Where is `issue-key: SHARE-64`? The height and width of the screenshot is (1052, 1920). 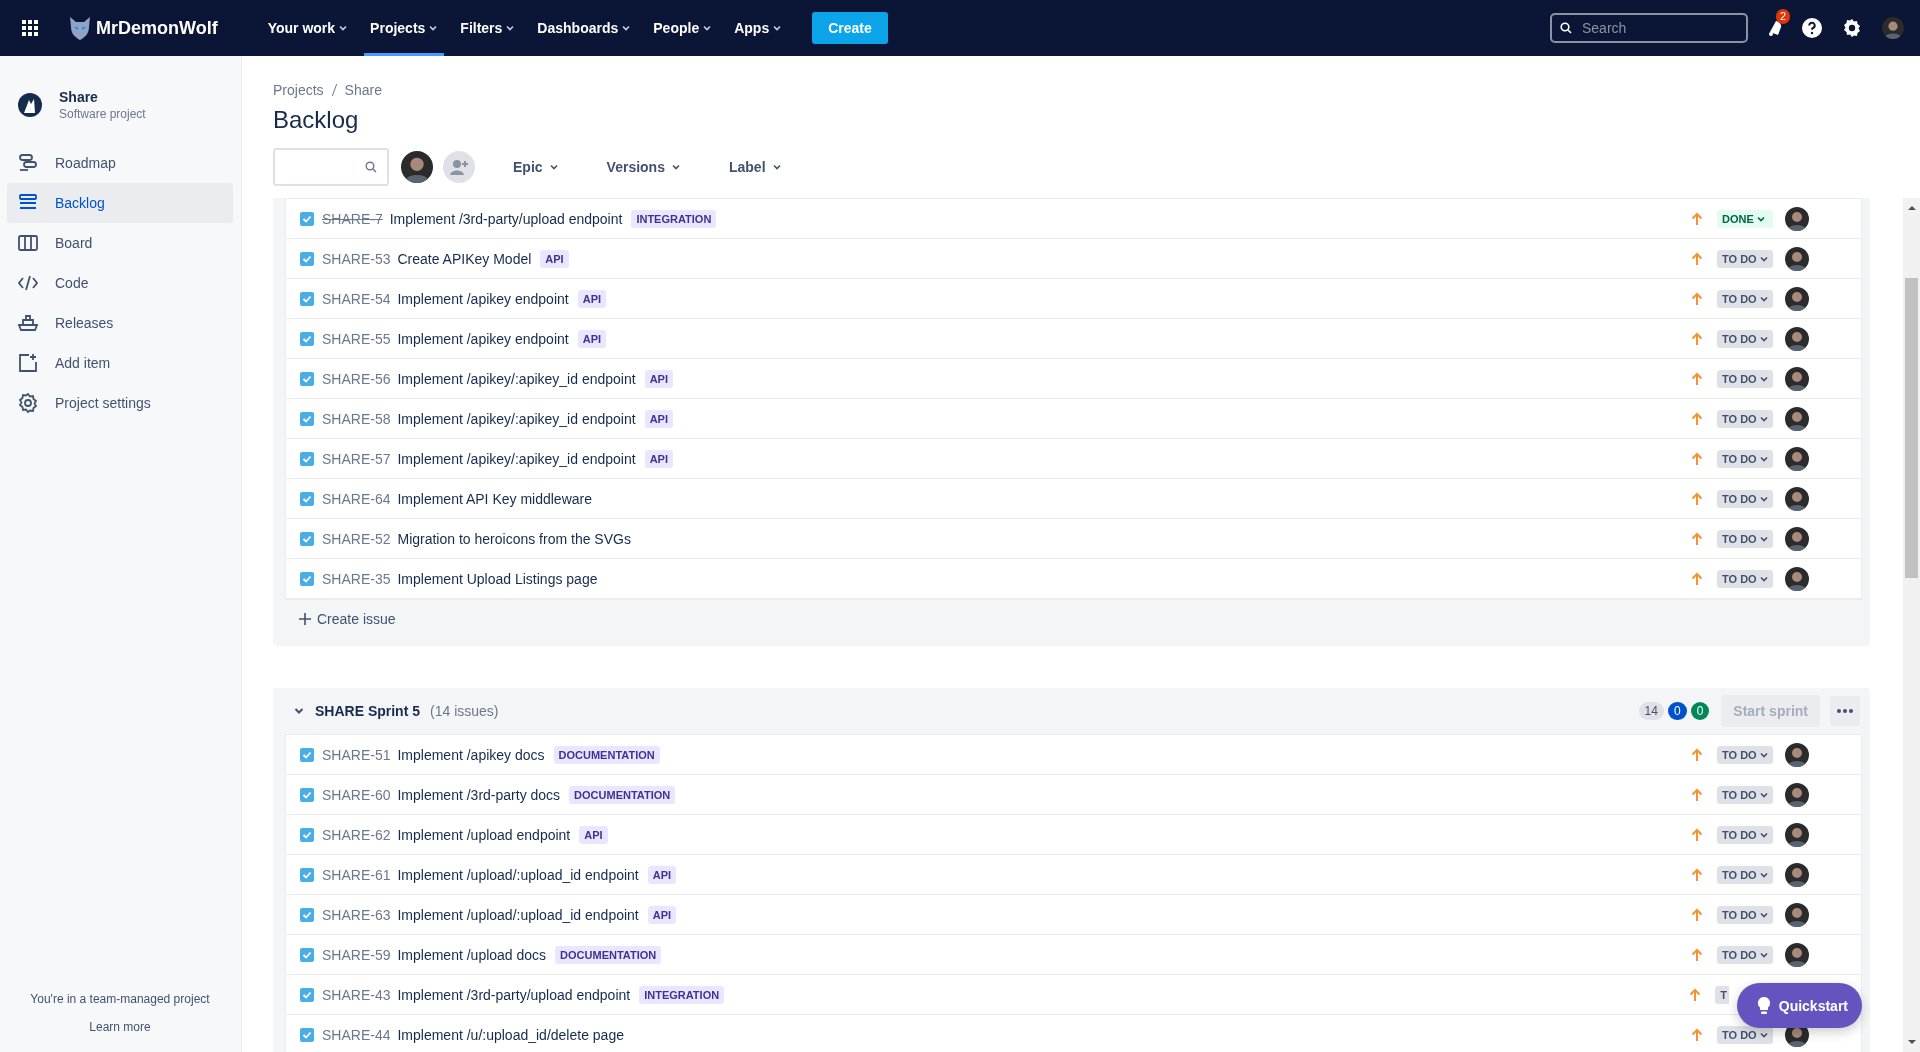 issue-key: SHARE-64 is located at coordinates (356, 498).